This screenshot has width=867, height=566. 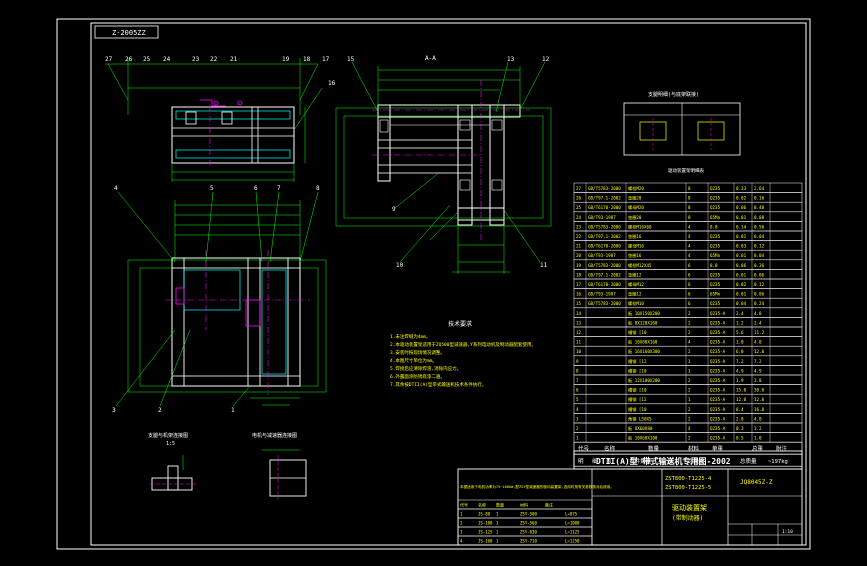 I want to click on parts-cell: 1.9, so click(x=740, y=380).